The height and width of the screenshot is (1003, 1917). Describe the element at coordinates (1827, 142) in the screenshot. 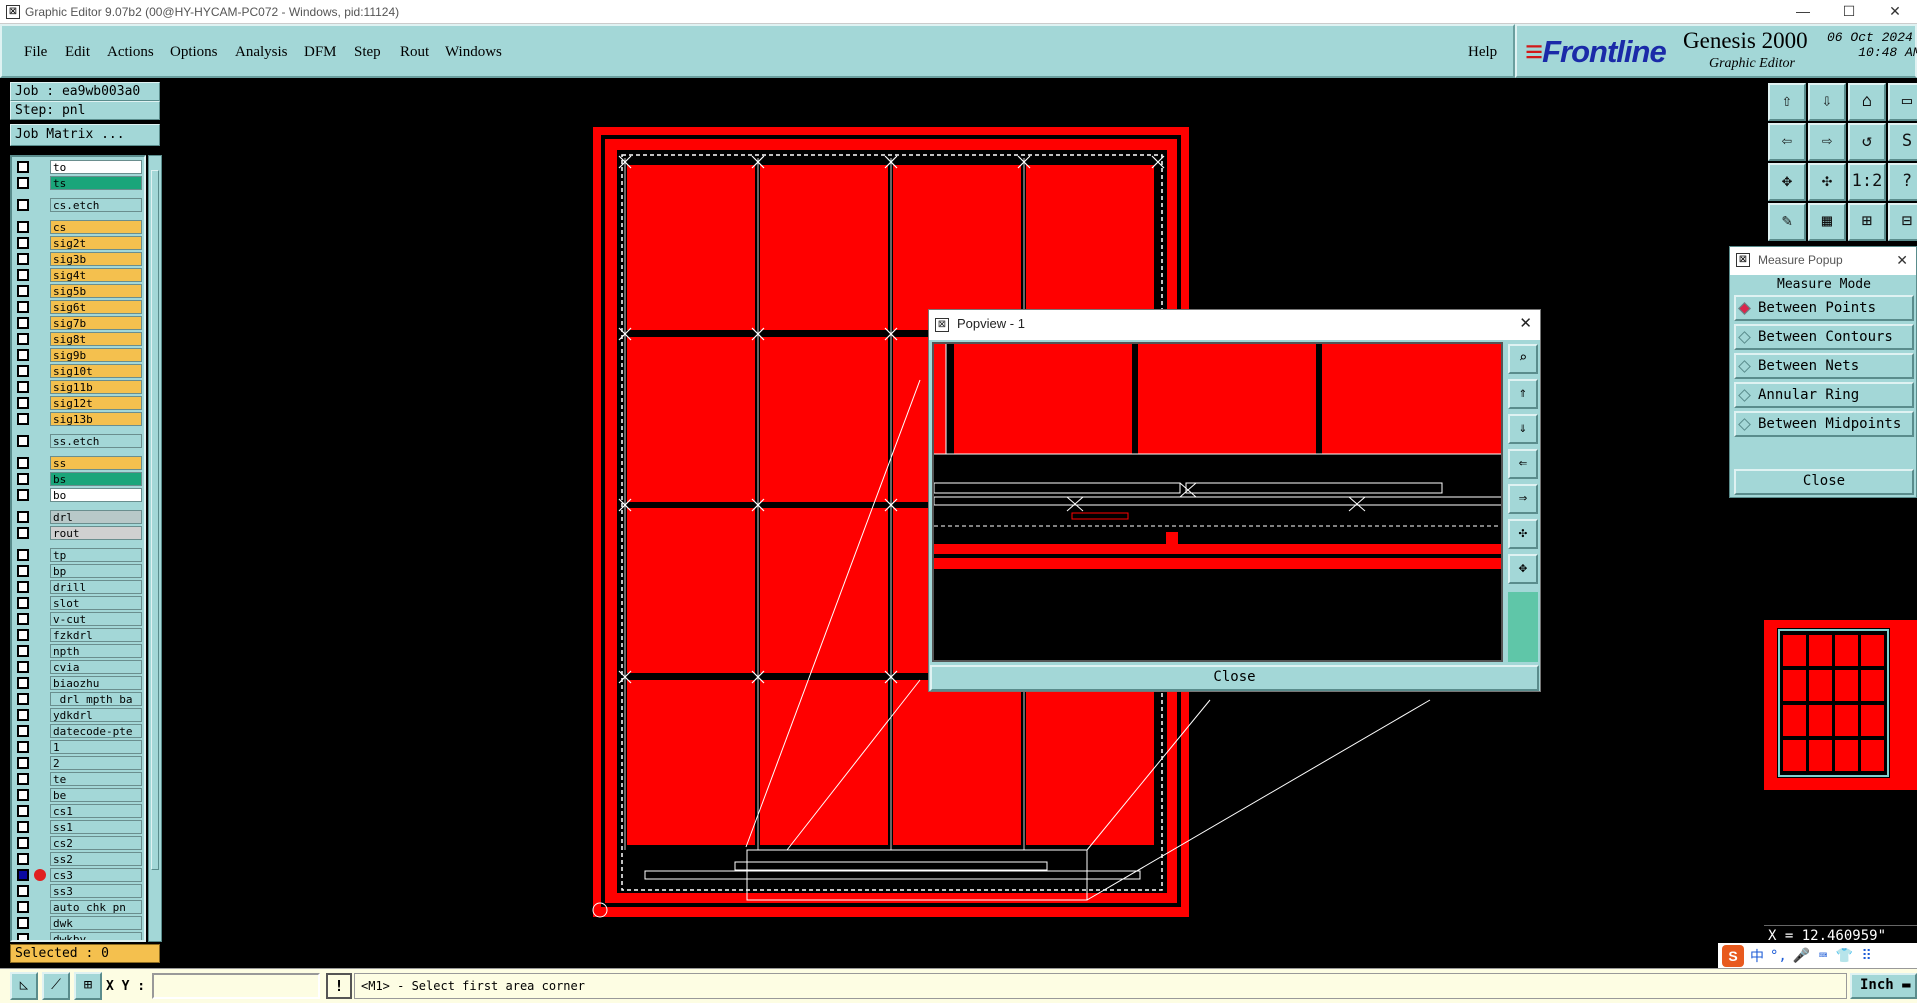

I see `move-right-icon: ⇨` at that location.